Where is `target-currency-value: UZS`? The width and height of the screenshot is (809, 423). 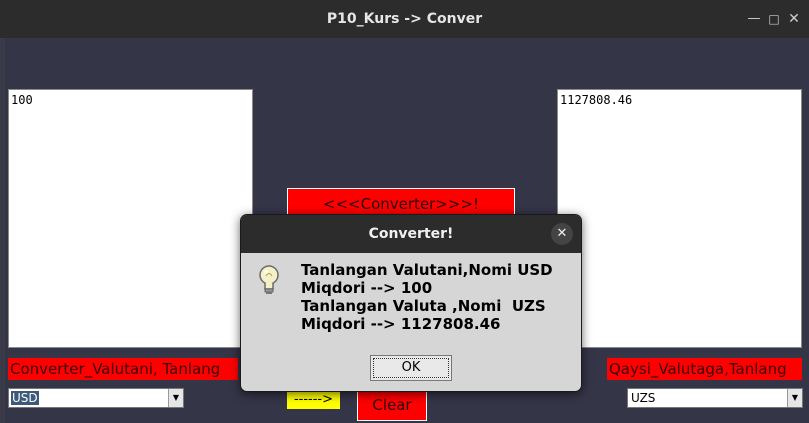
target-currency-value: UZS is located at coordinates (643, 398).